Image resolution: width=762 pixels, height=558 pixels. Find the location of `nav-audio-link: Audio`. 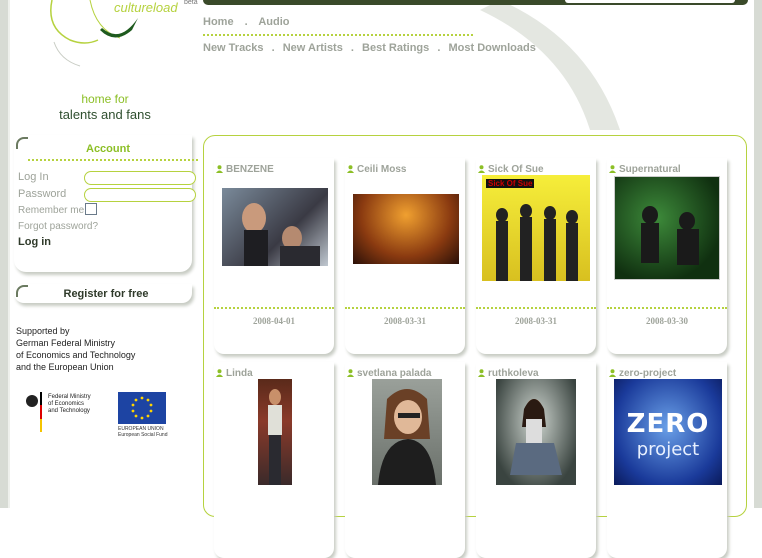

nav-audio-link: Audio is located at coordinates (273, 22).